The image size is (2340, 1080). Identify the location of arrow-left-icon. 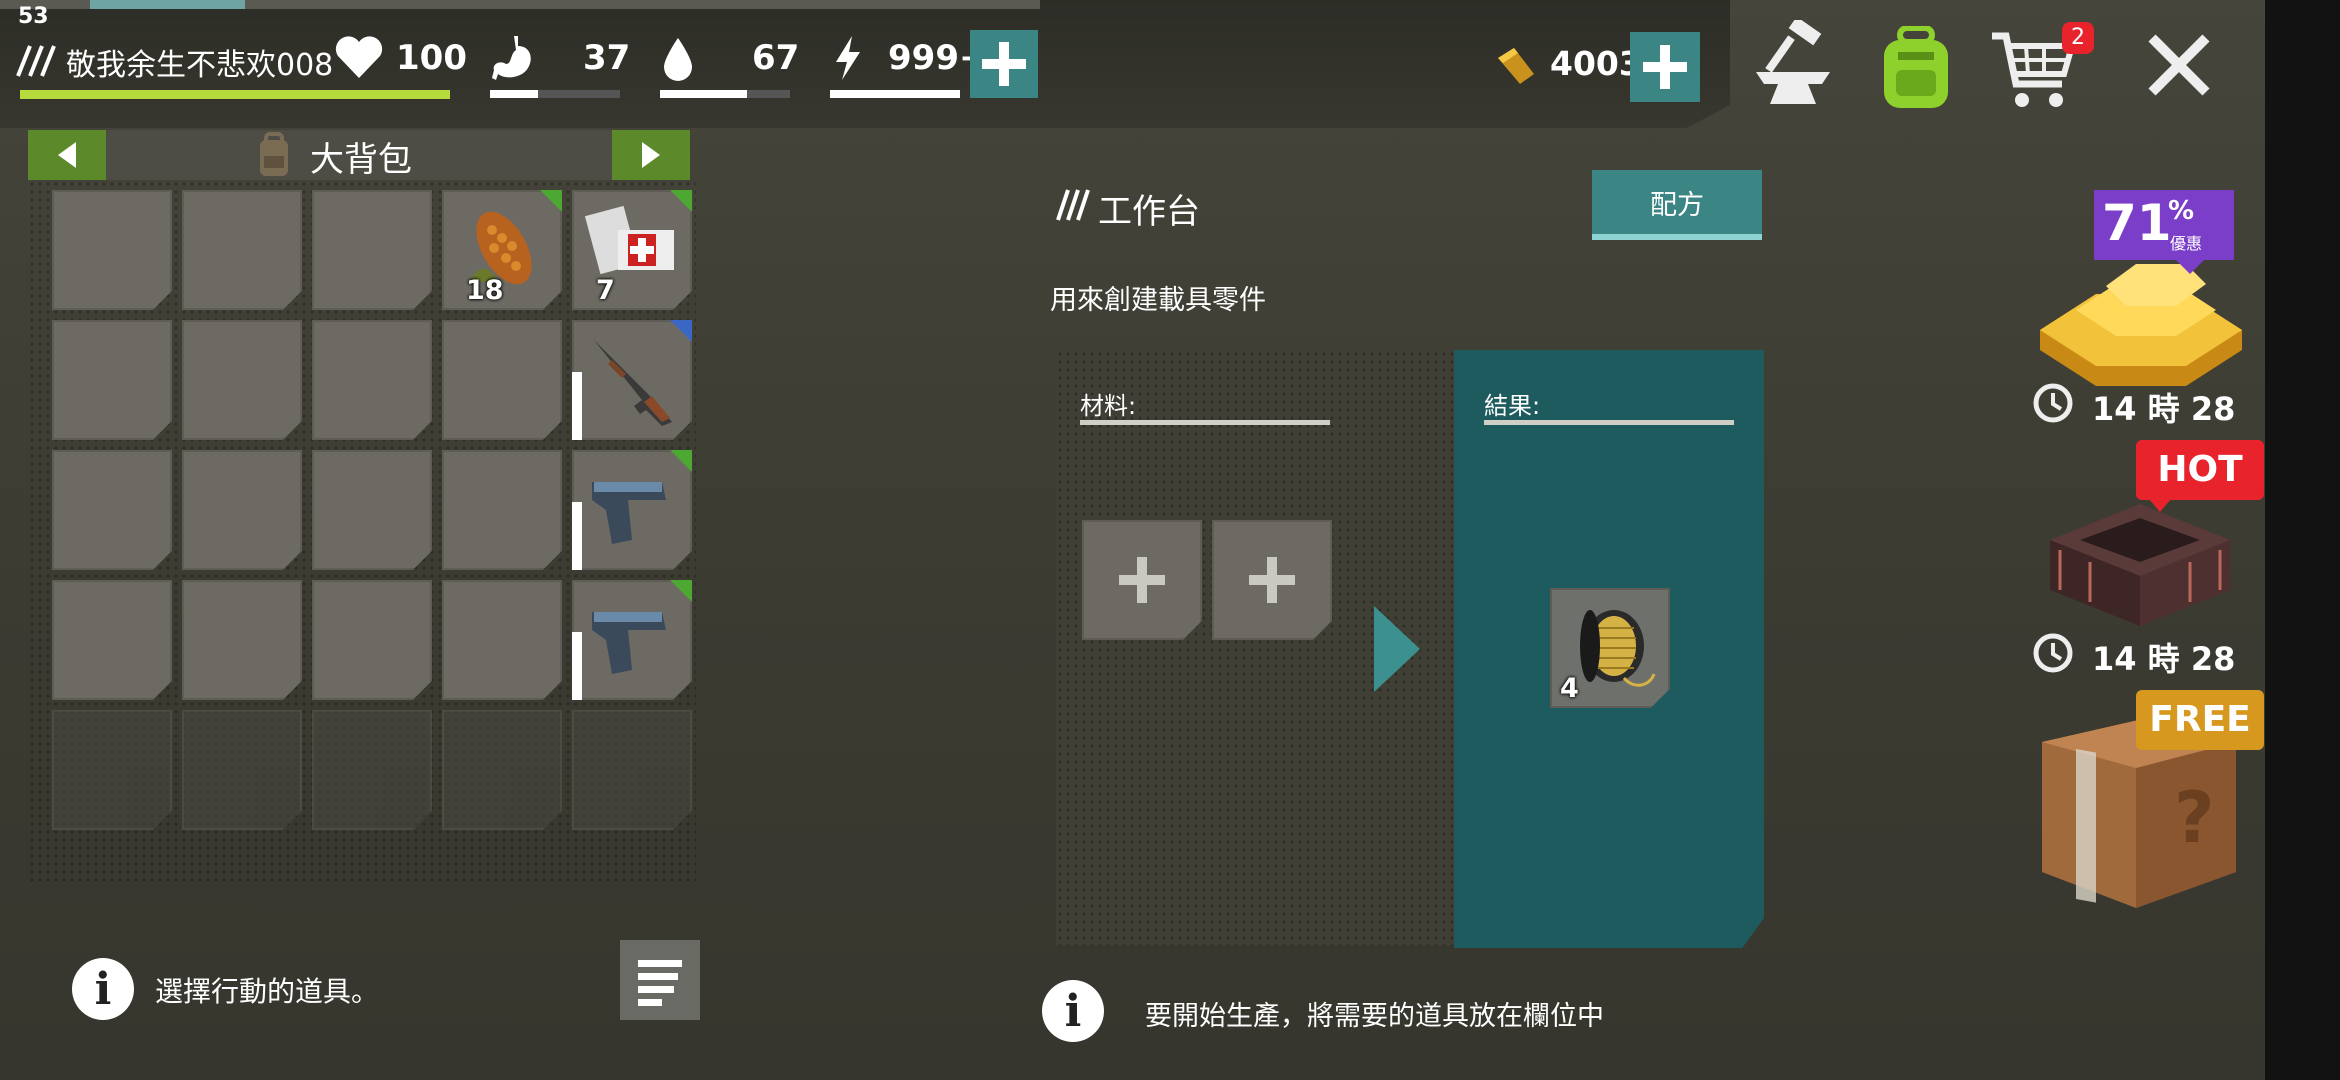
(67, 155).